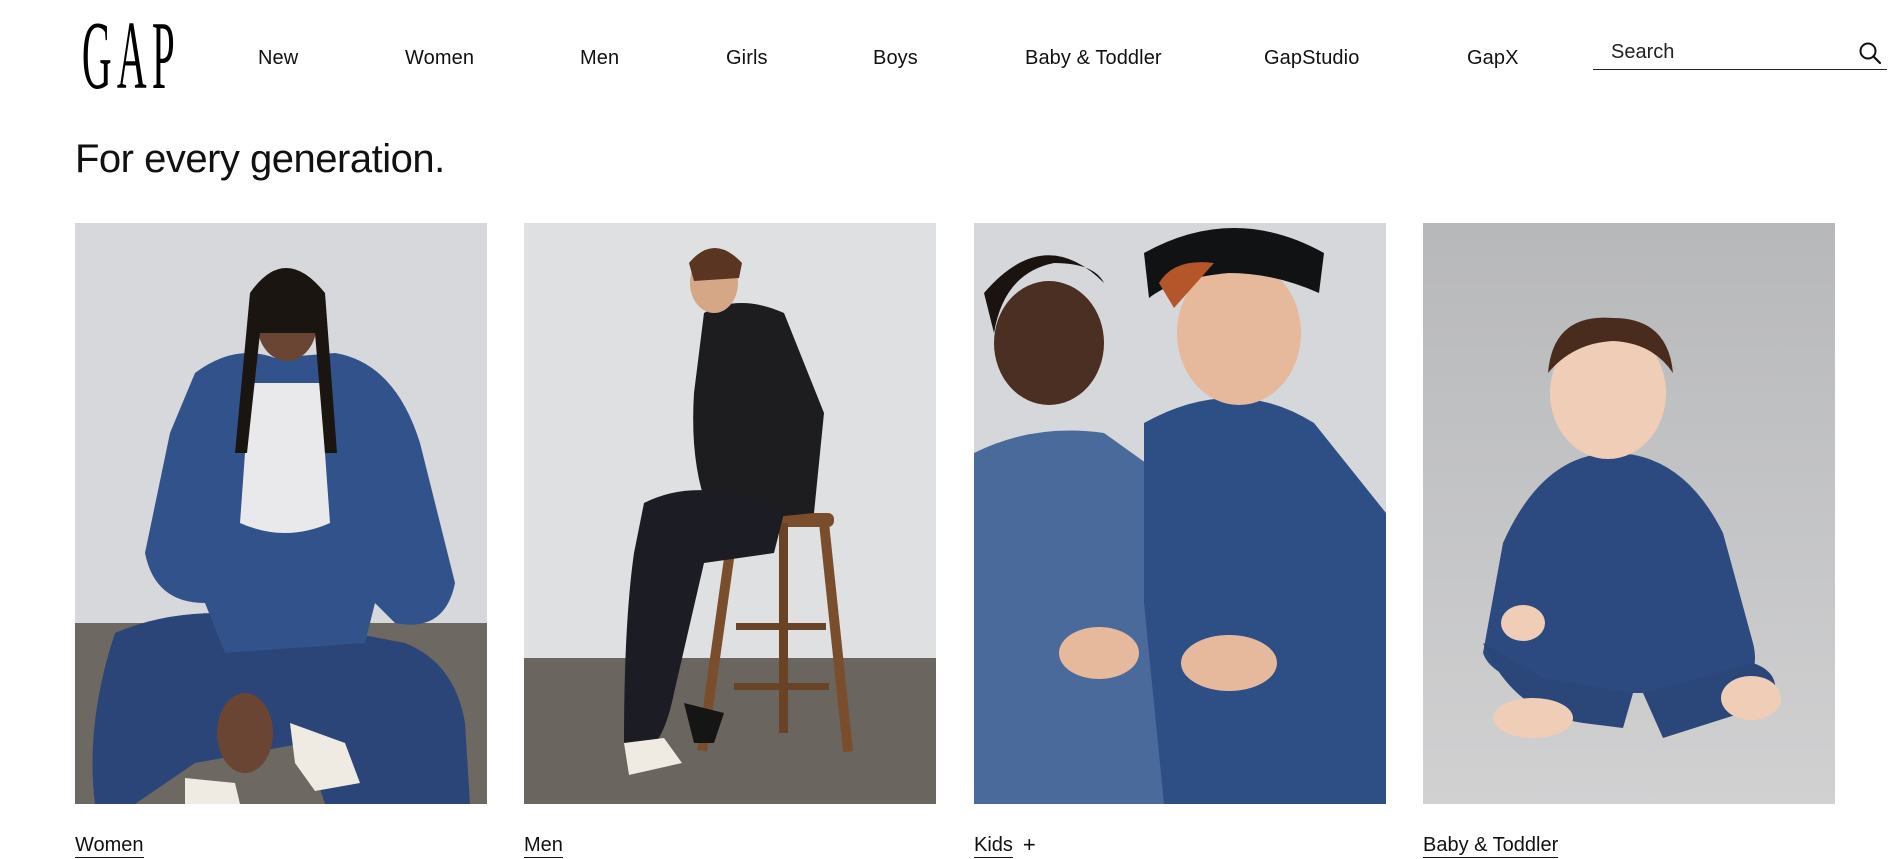 This screenshot has height=859, width=1901. I want to click on nav-item-men: Men, so click(599, 58).